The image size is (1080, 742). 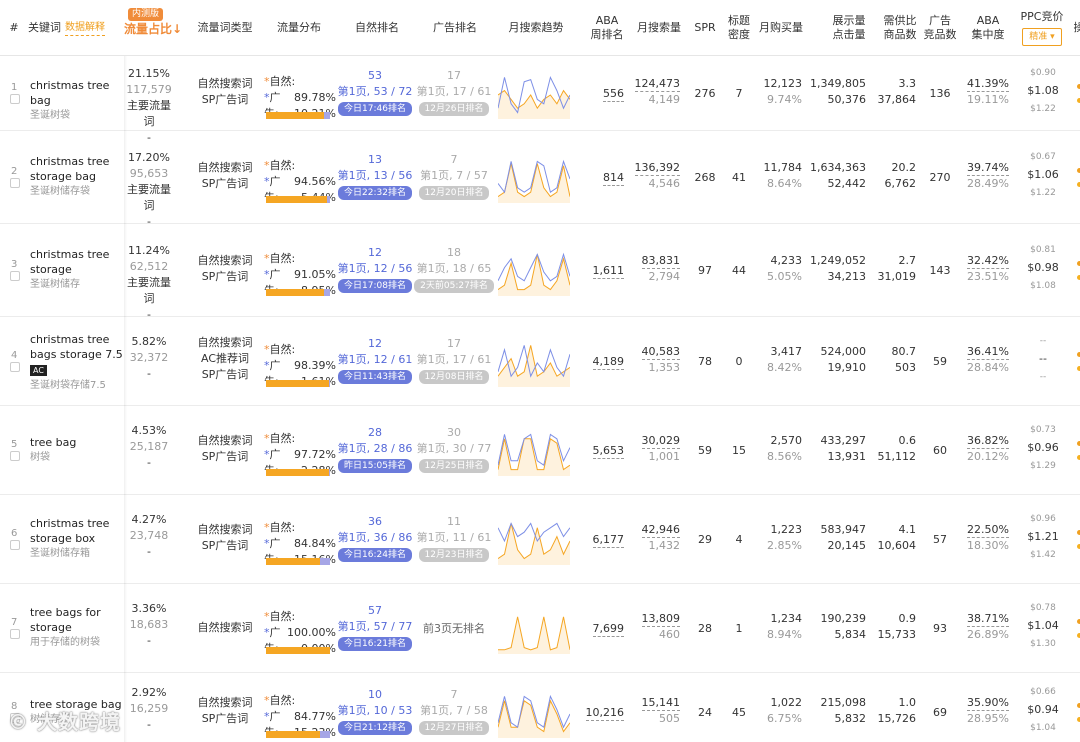 What do you see at coordinates (375, 522) in the screenshot?
I see `natural-rank-number: 36` at bounding box center [375, 522].